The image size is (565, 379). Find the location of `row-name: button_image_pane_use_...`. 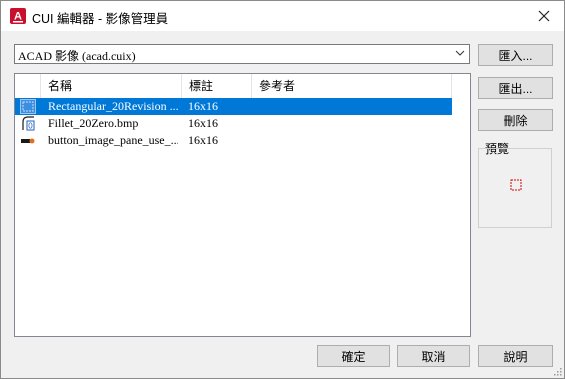

row-name: button_image_pane_use_... is located at coordinates (113, 140).